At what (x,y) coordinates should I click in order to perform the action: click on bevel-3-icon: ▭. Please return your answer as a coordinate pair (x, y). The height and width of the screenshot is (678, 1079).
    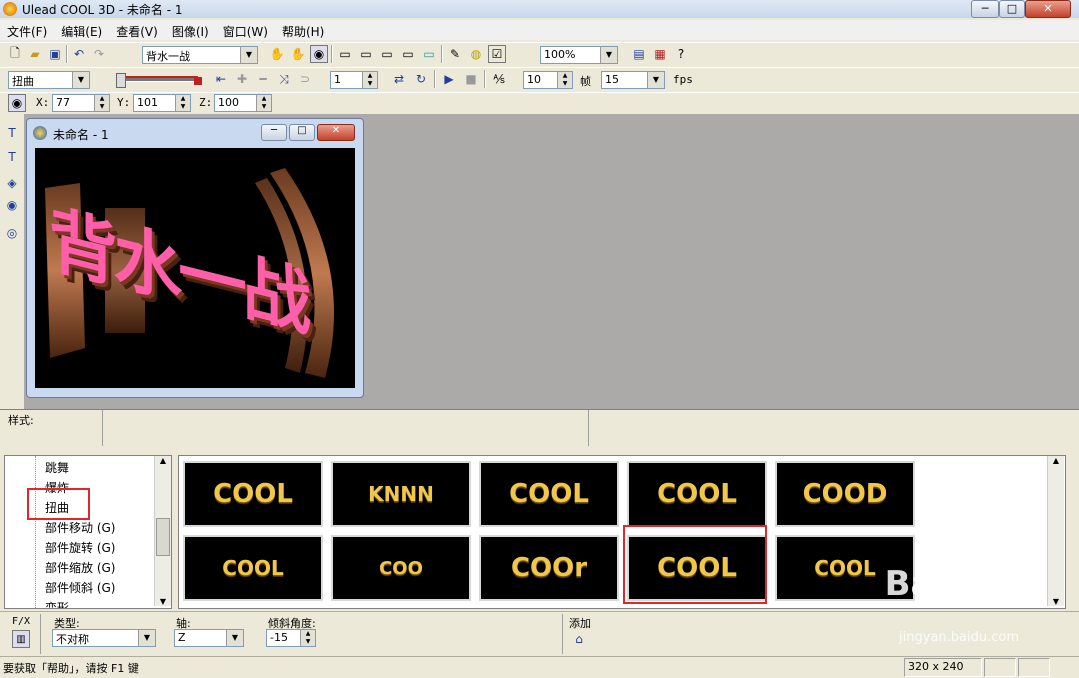
    Looking at the image, I should click on (387, 54).